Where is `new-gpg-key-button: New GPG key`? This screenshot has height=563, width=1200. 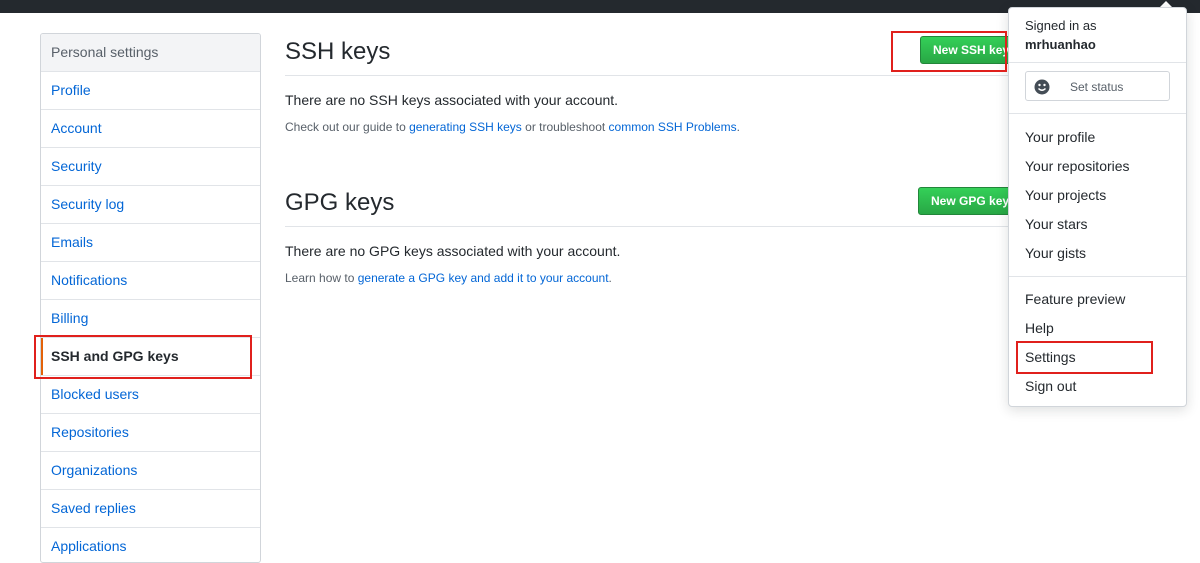 new-gpg-key-button: New GPG key is located at coordinates (966, 201).